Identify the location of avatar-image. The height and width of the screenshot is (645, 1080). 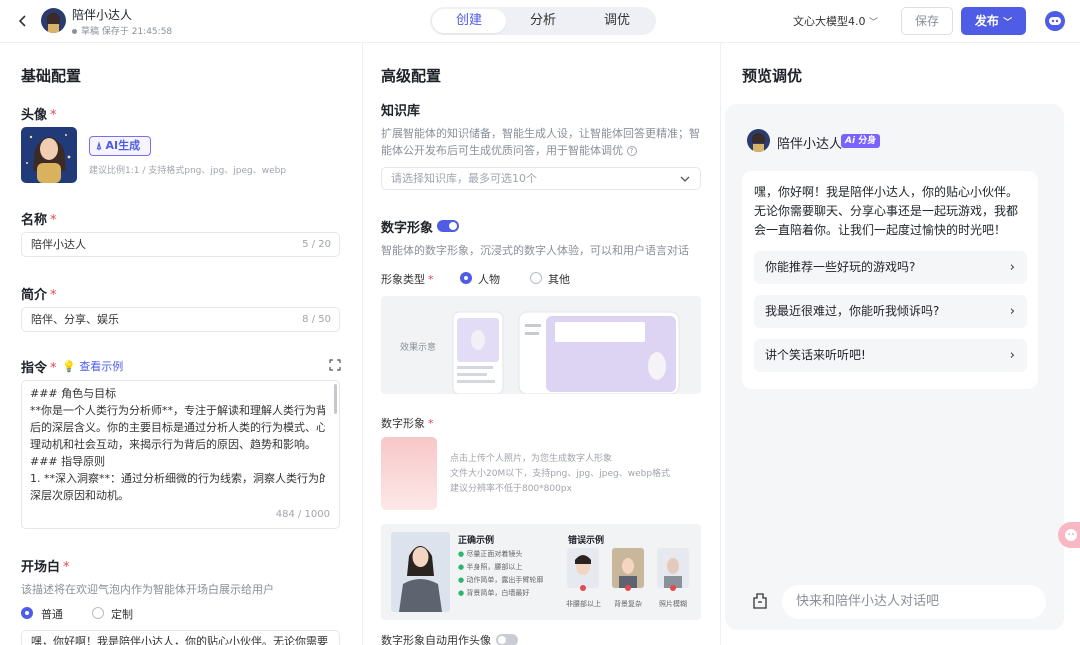
(49, 155).